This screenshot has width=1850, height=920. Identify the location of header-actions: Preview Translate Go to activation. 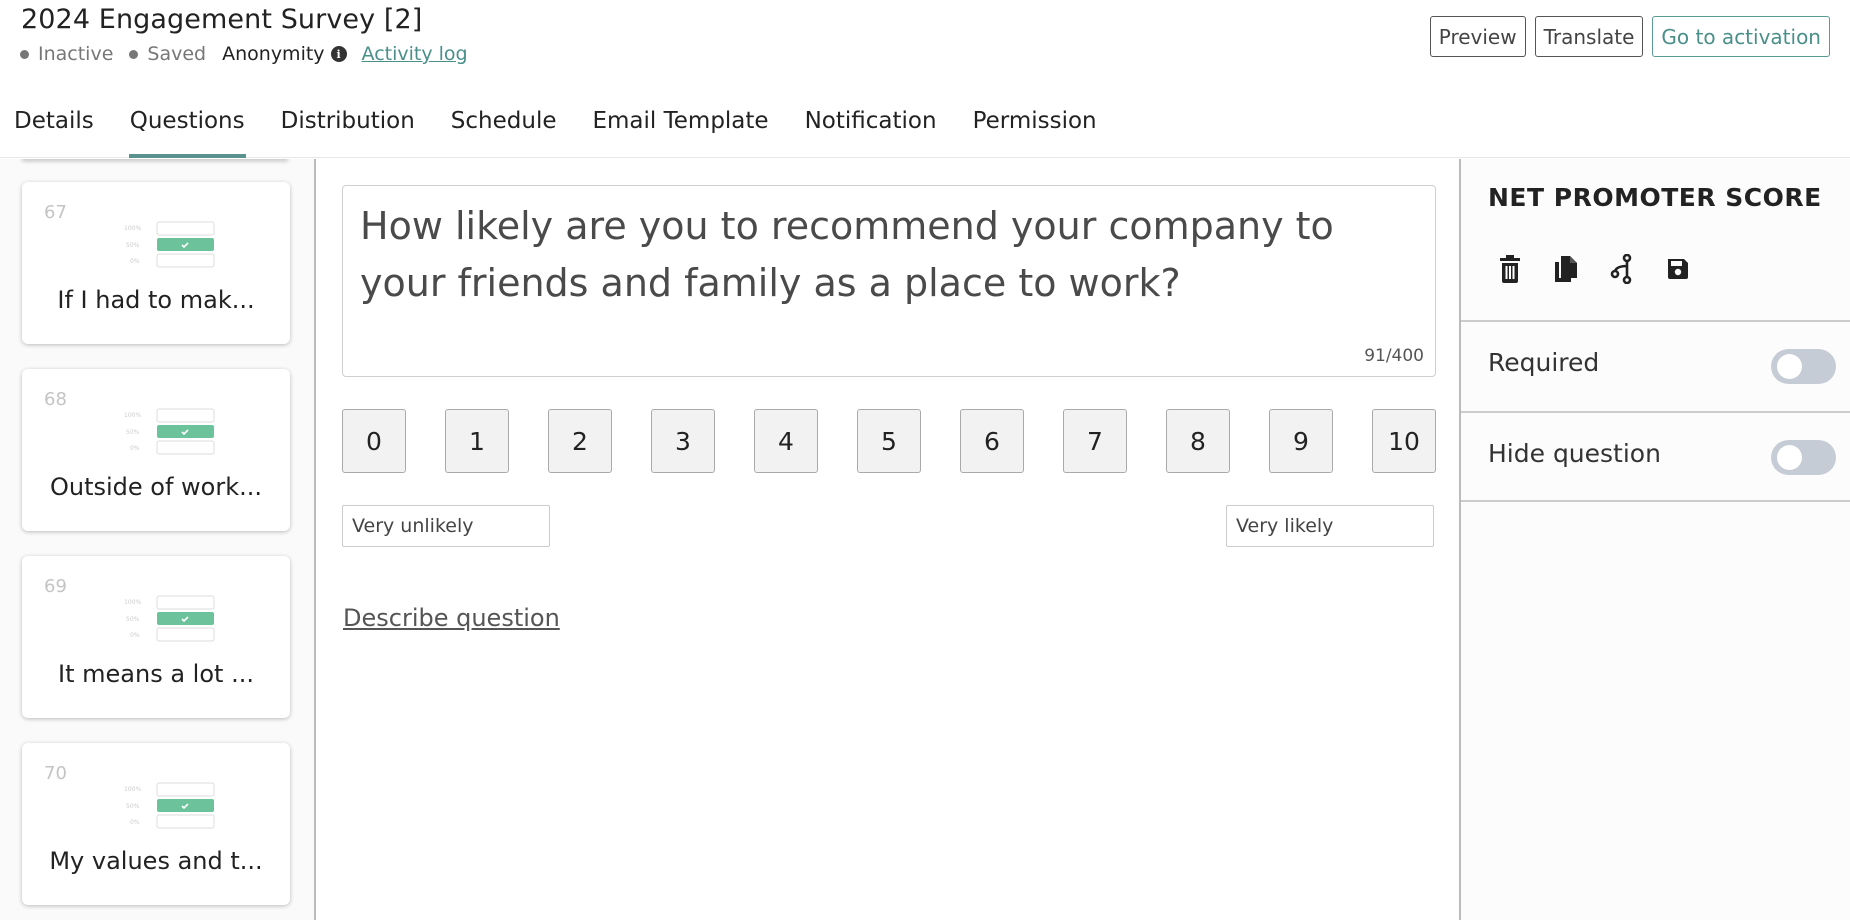
(1629, 36).